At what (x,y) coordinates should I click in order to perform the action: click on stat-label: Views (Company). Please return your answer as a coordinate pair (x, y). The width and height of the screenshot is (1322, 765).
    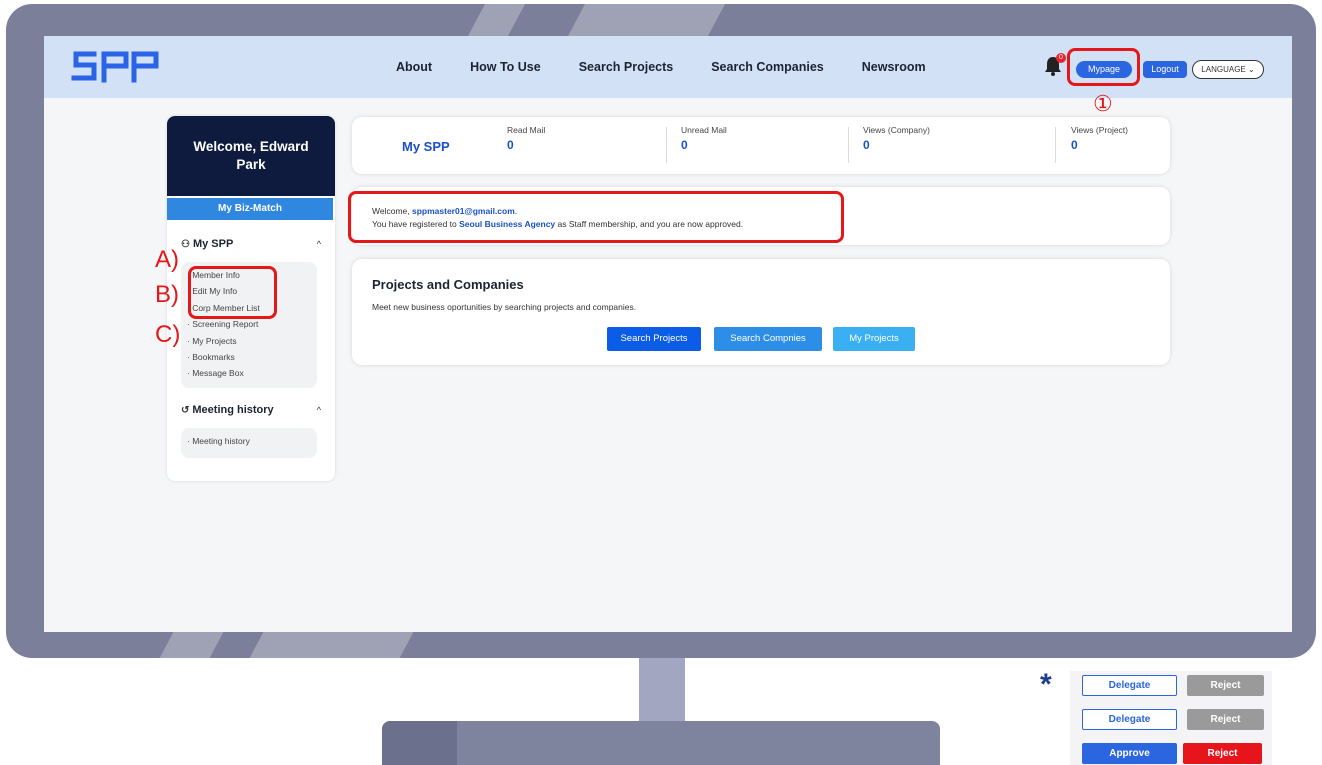
    Looking at the image, I should click on (896, 130).